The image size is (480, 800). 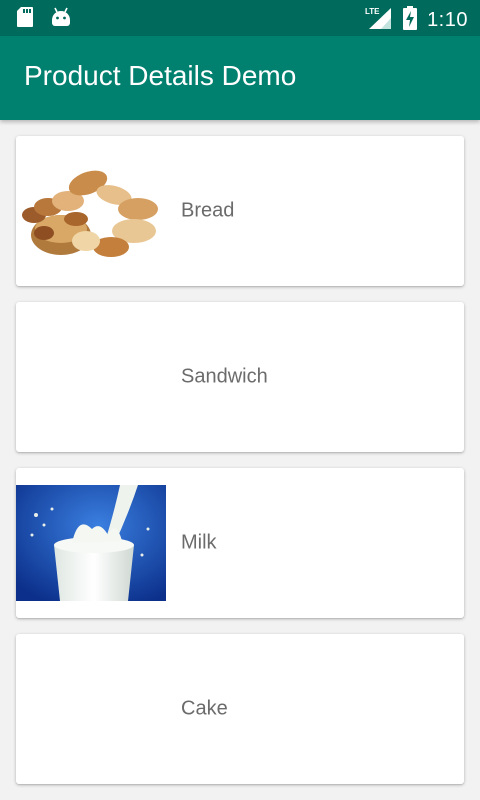 I want to click on product-name: Milk, so click(x=199, y=542).